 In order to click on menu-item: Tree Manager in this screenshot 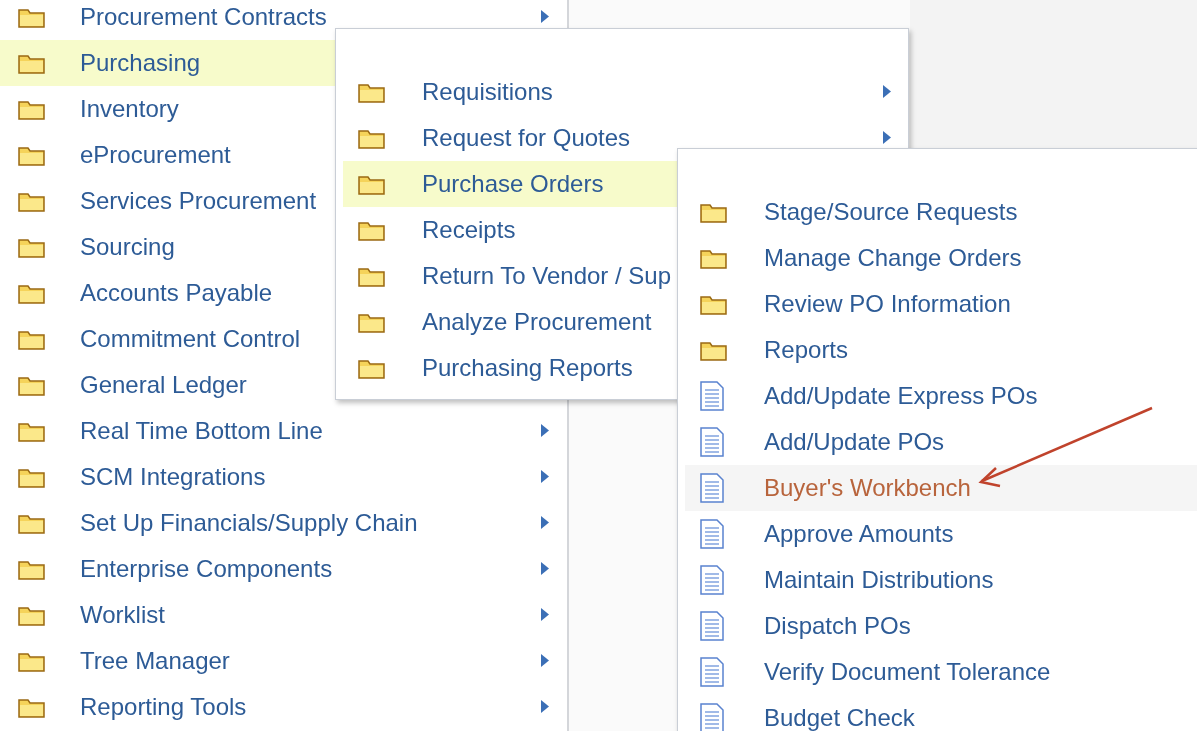, I will do `click(283, 661)`.